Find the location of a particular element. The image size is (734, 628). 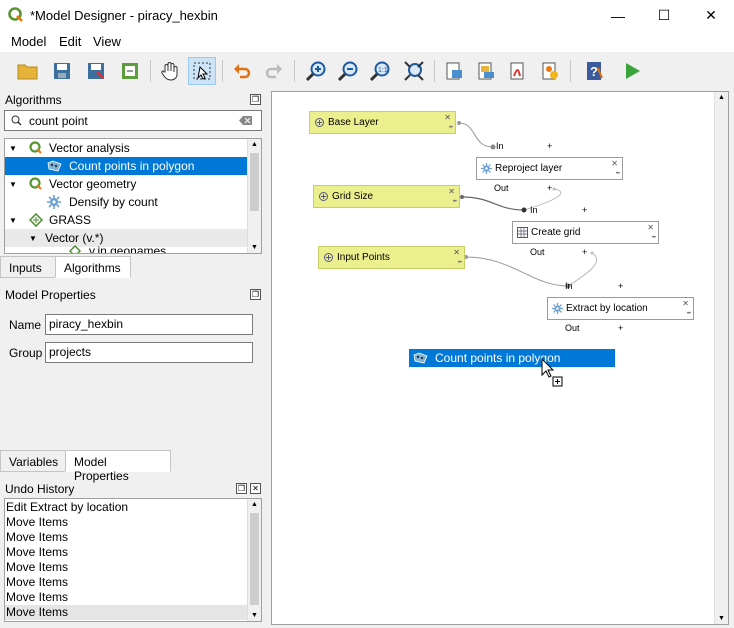

clear-search-icon is located at coordinates (246, 120).